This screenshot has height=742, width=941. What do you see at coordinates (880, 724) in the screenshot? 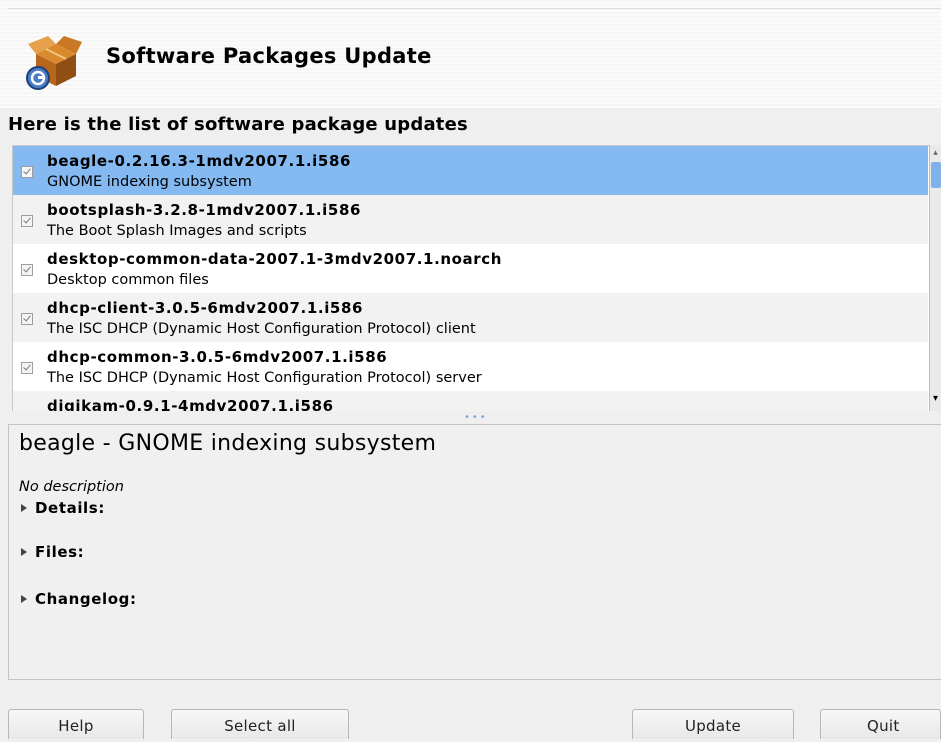
I see `quit-button: Quit` at bounding box center [880, 724].